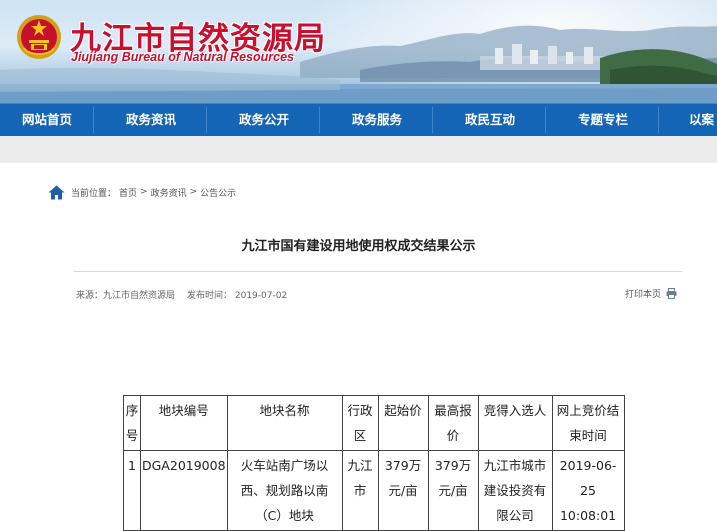  What do you see at coordinates (126, 296) in the screenshot?
I see `article-source: 来源：九江市自然资源局` at bounding box center [126, 296].